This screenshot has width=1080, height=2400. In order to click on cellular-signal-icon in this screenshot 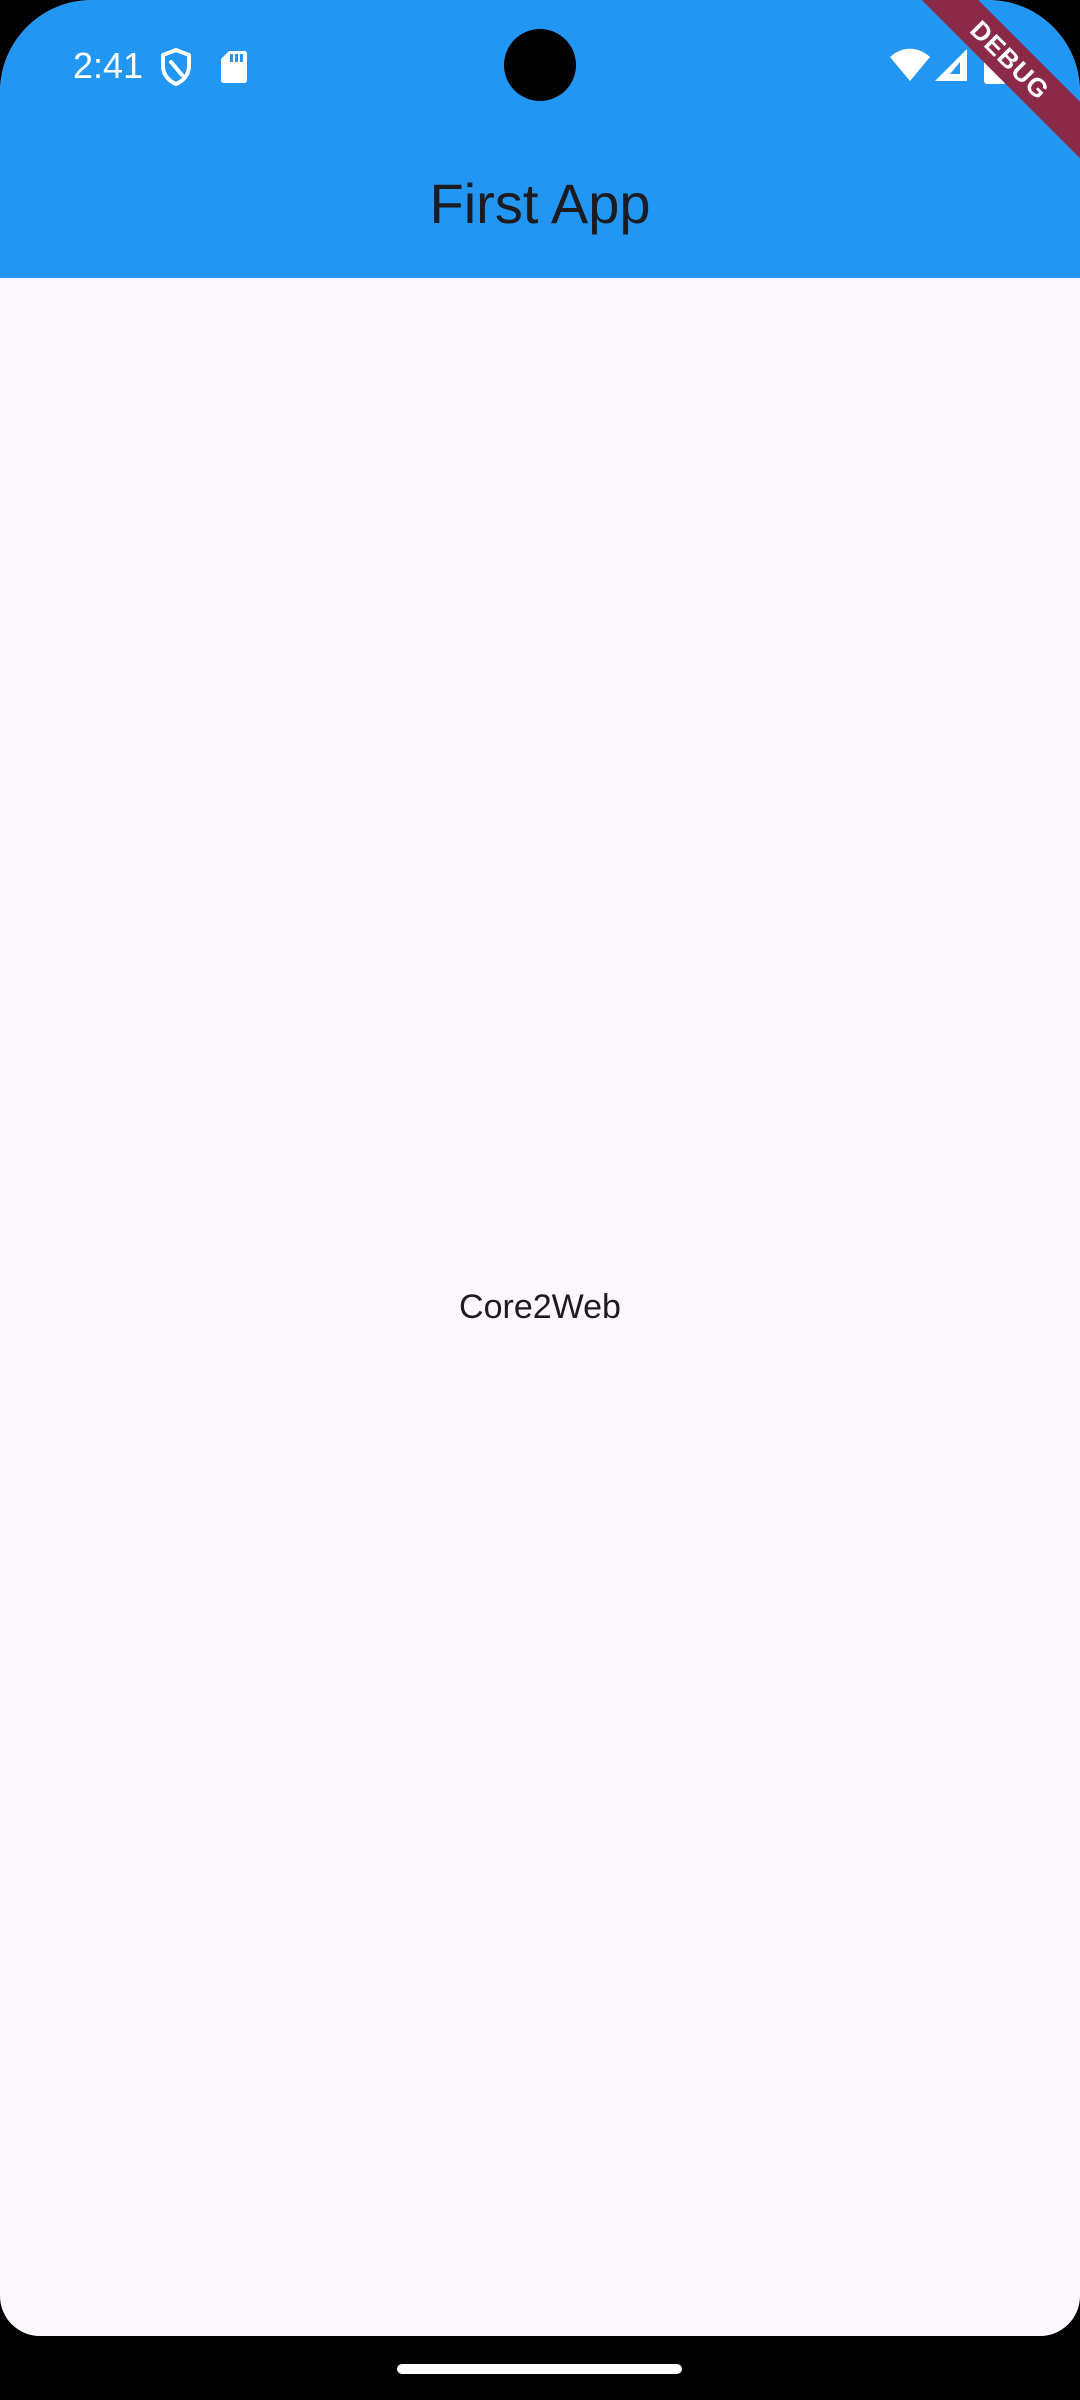, I will do `click(951, 65)`.